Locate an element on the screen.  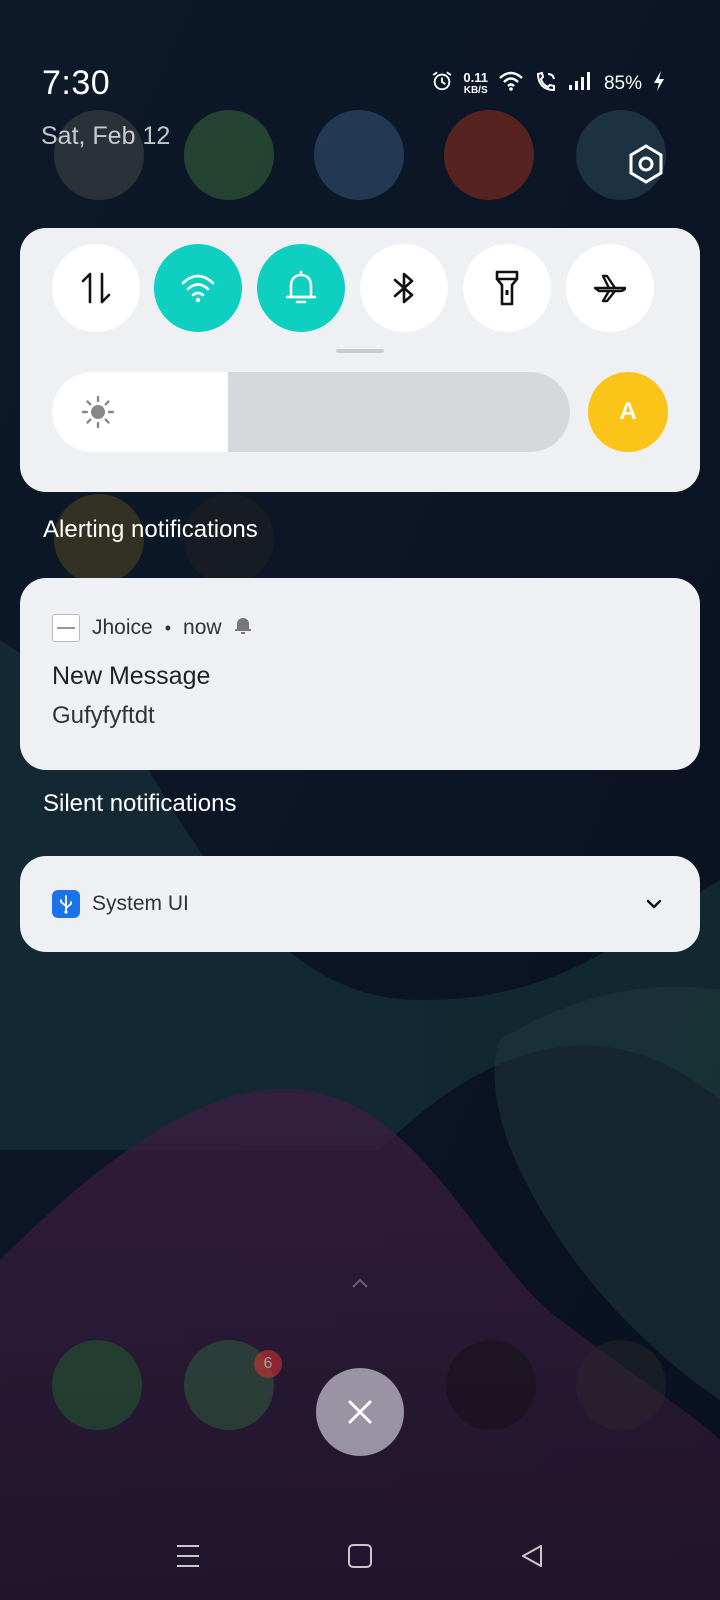
notification-header: Jhoice • now is located at coordinates (152, 628).